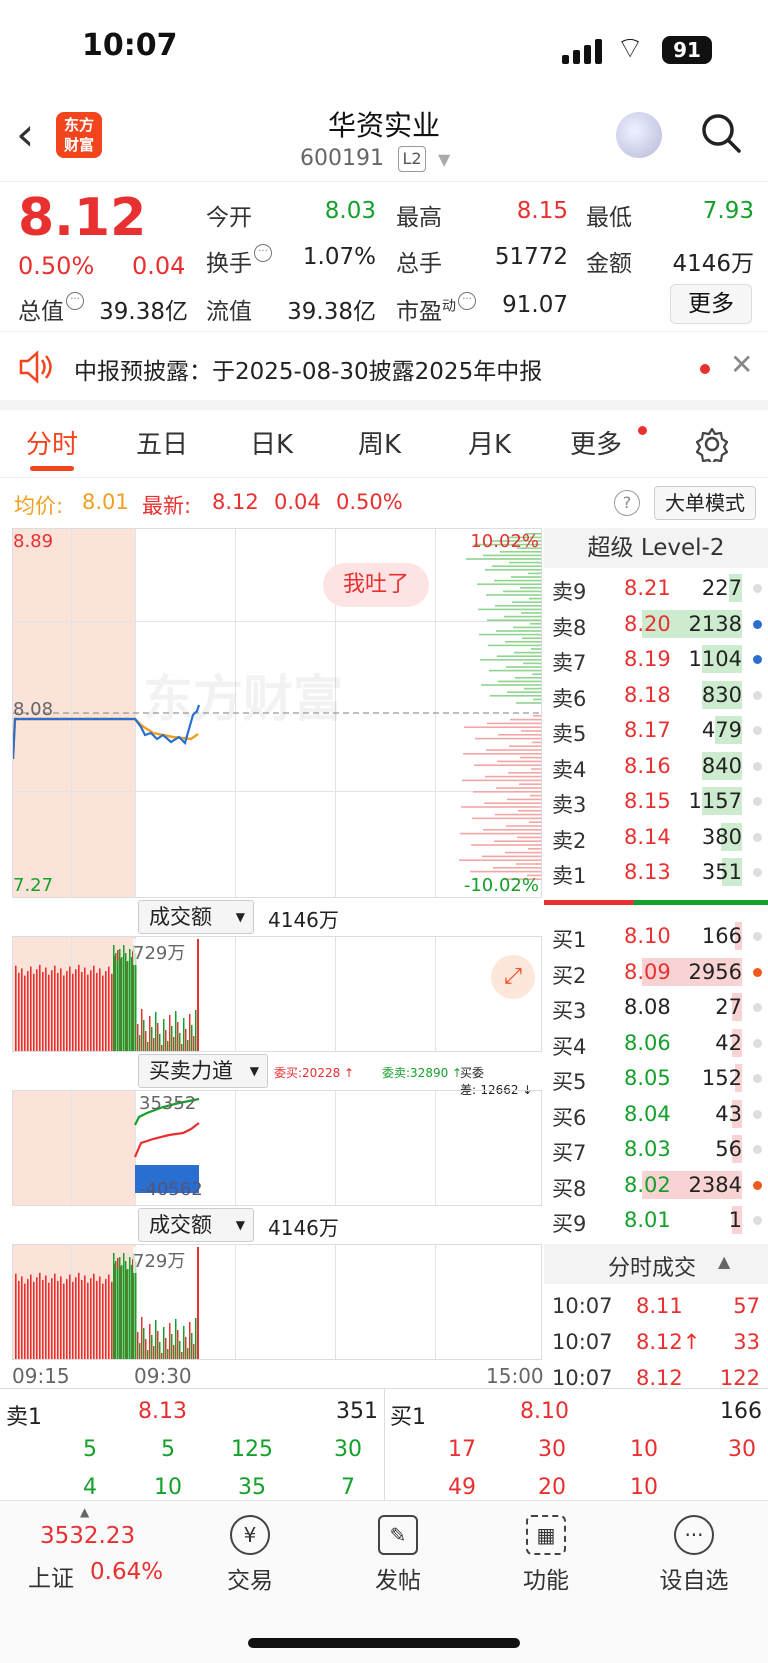  Describe the element at coordinates (277, 1225) in the screenshot. I see `sub3-header: 成交额 ▼ 4146万` at that location.